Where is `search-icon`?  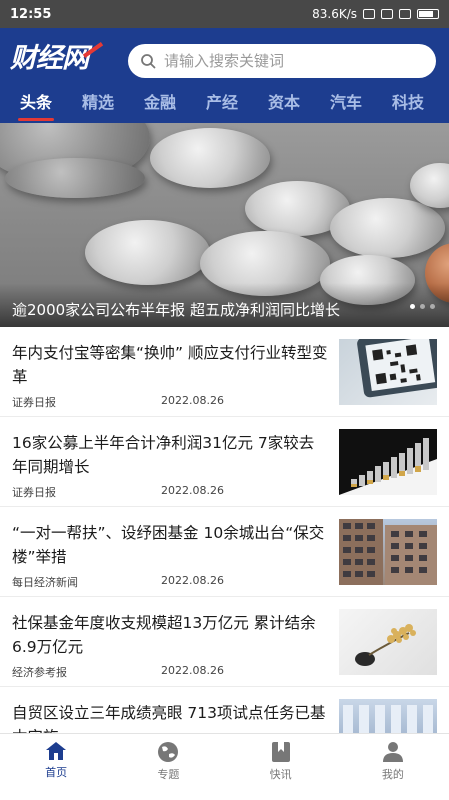
search-icon is located at coordinates (148, 61).